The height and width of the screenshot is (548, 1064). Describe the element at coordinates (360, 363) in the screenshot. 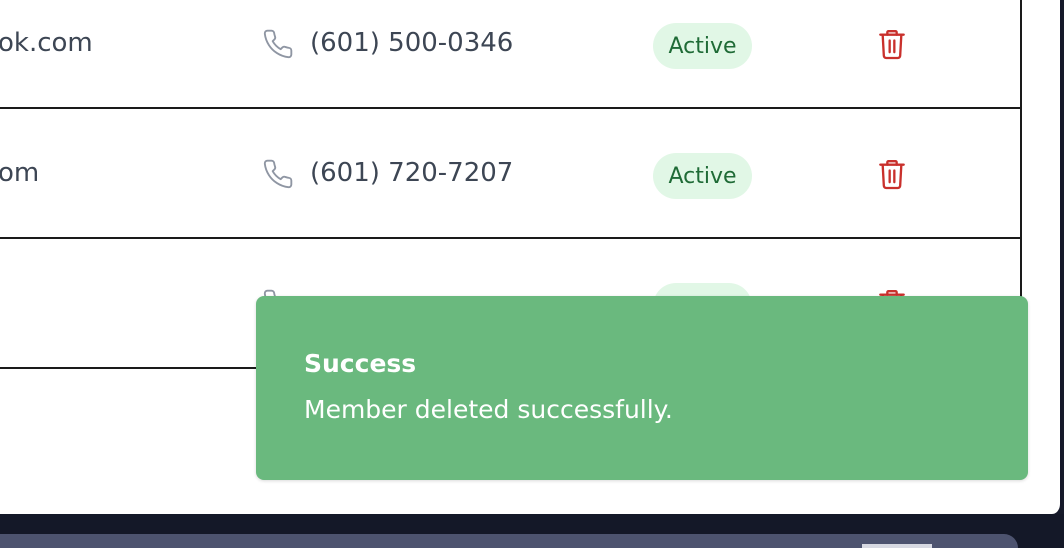

I see `toast-title: Success` at that location.